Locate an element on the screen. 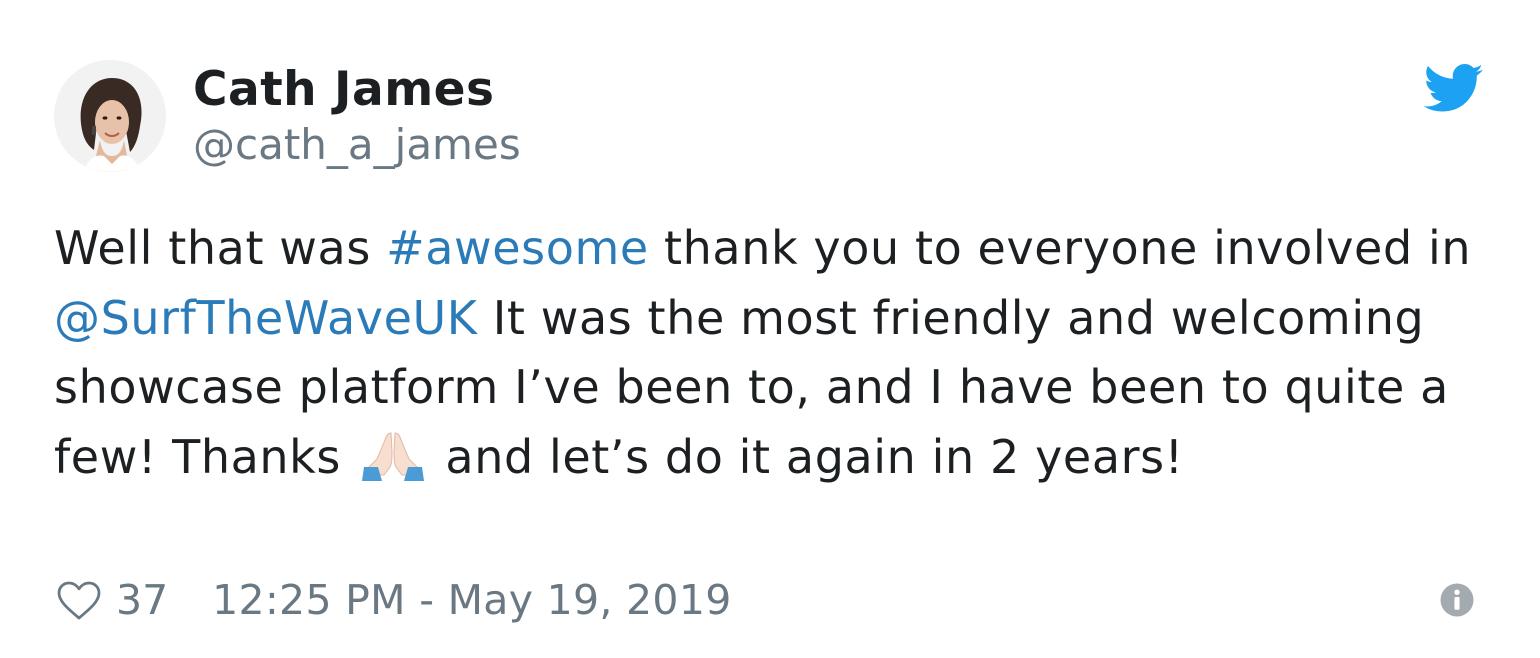  like-count: 37 is located at coordinates (142, 600).